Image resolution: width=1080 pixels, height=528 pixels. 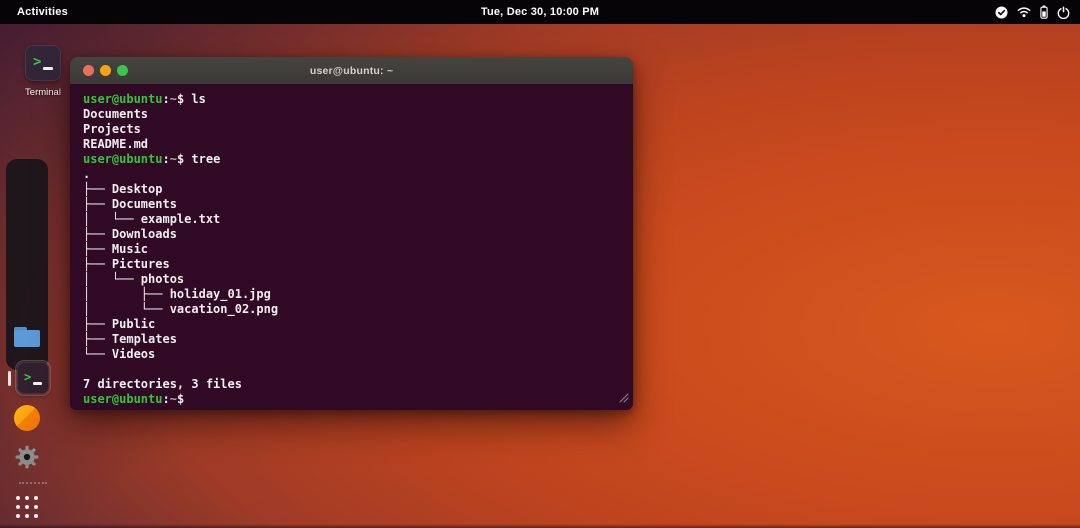 I want to click on desktop-shortcut-terminal: > Terminal, so click(x=43, y=71).